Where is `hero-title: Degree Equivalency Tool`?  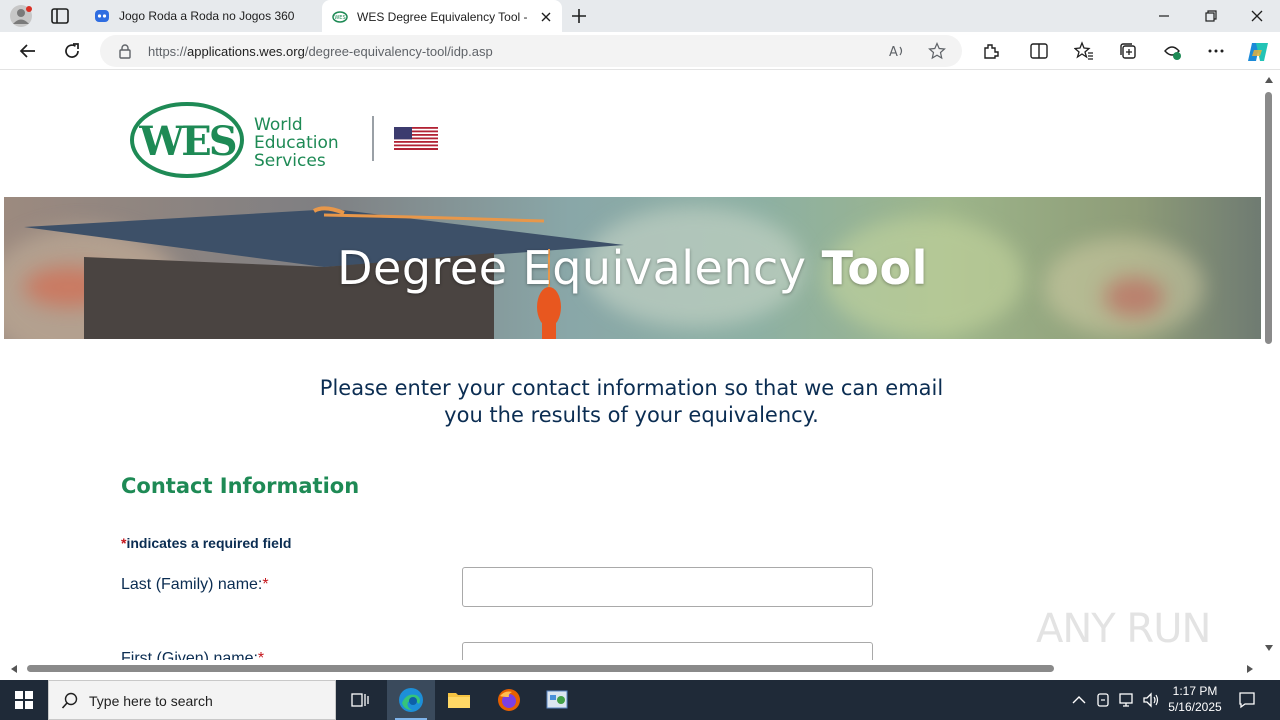 hero-title: Degree Equivalency Tool is located at coordinates (632, 268).